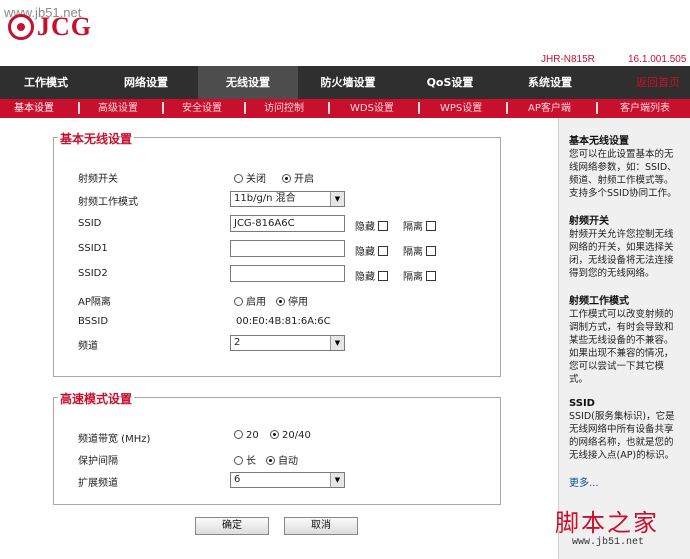  Describe the element at coordinates (657, 59) in the screenshot. I see `firmware-version: 16.1.001.505` at that location.